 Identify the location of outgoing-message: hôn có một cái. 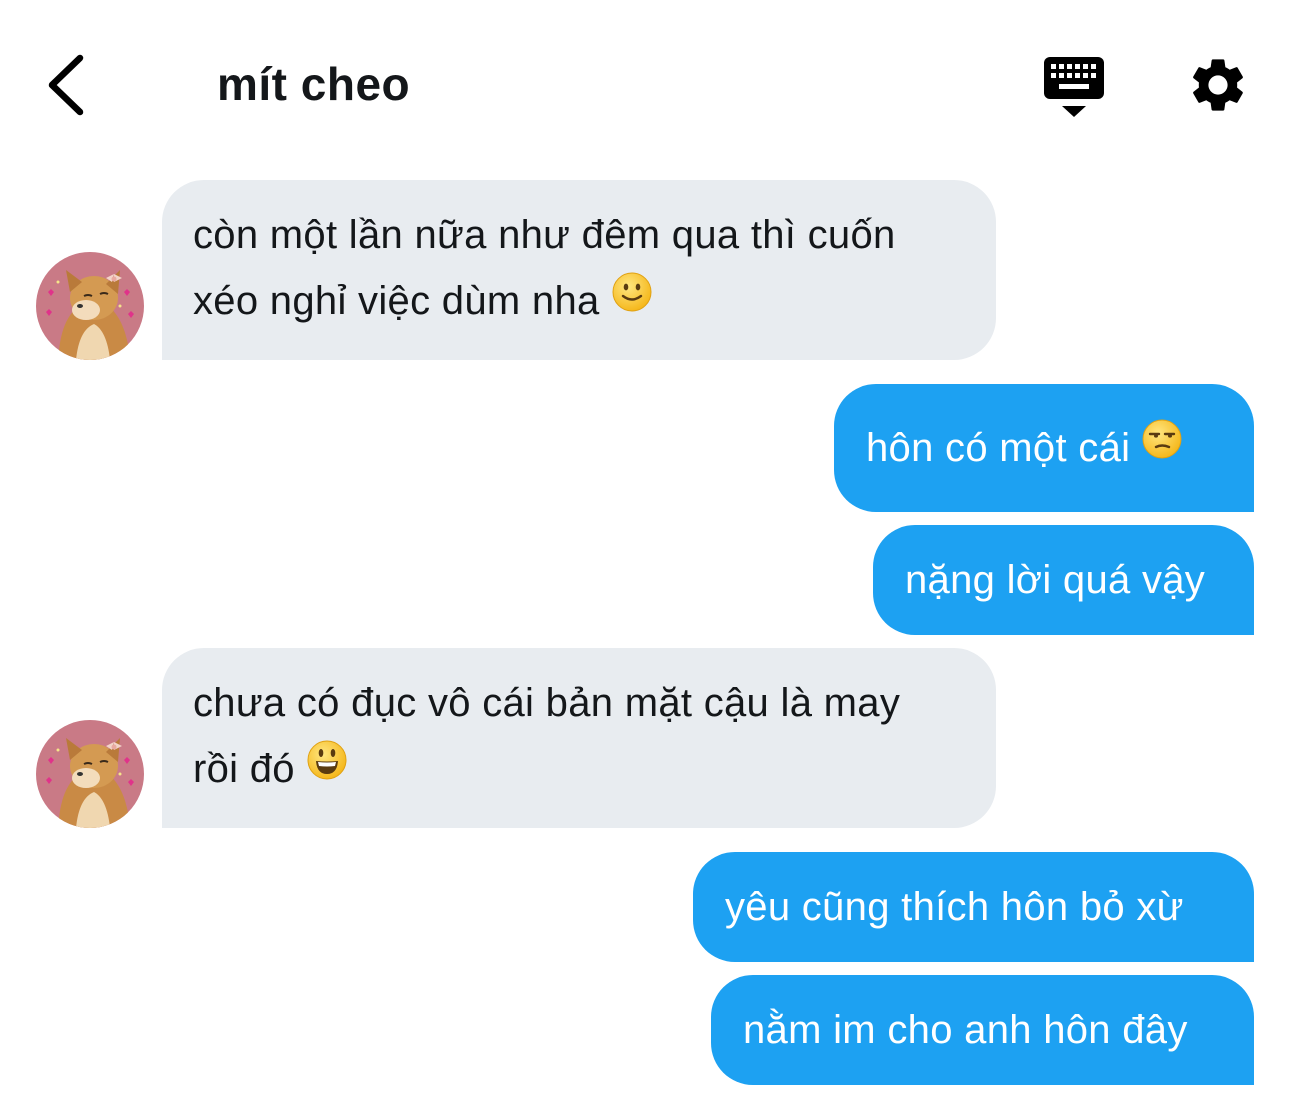
(1044, 448).